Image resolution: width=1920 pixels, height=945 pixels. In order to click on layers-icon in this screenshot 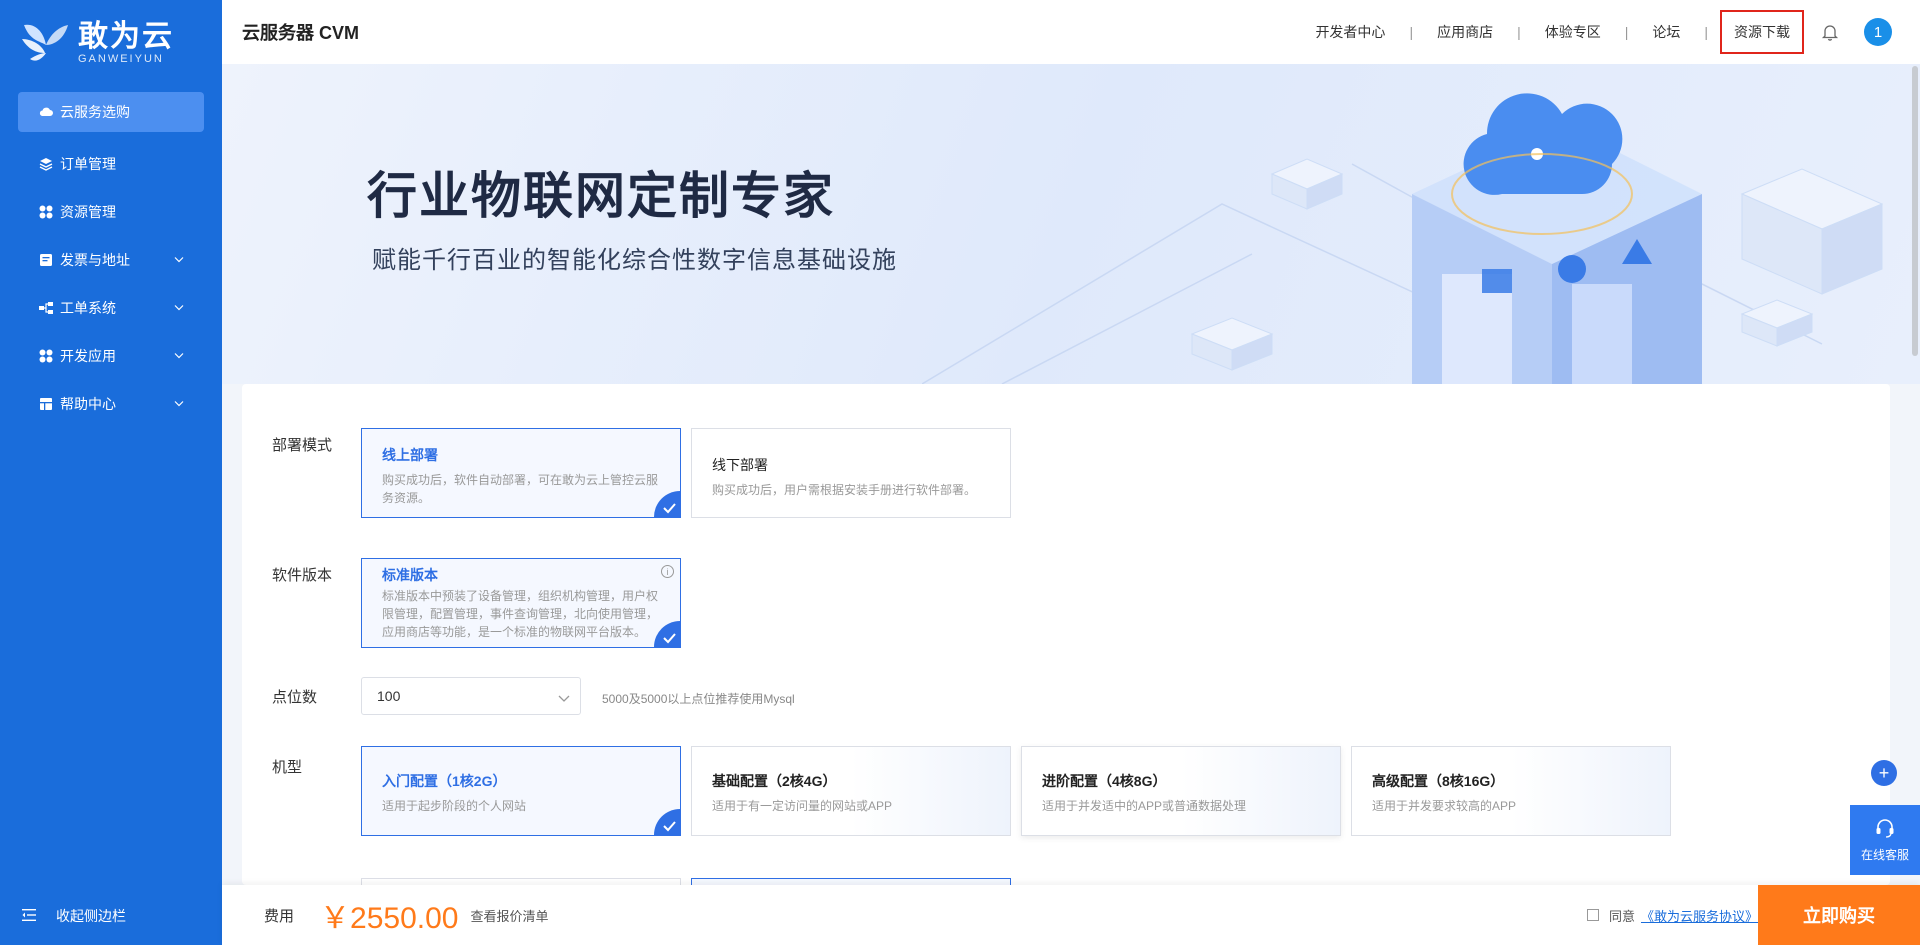, I will do `click(46, 164)`.